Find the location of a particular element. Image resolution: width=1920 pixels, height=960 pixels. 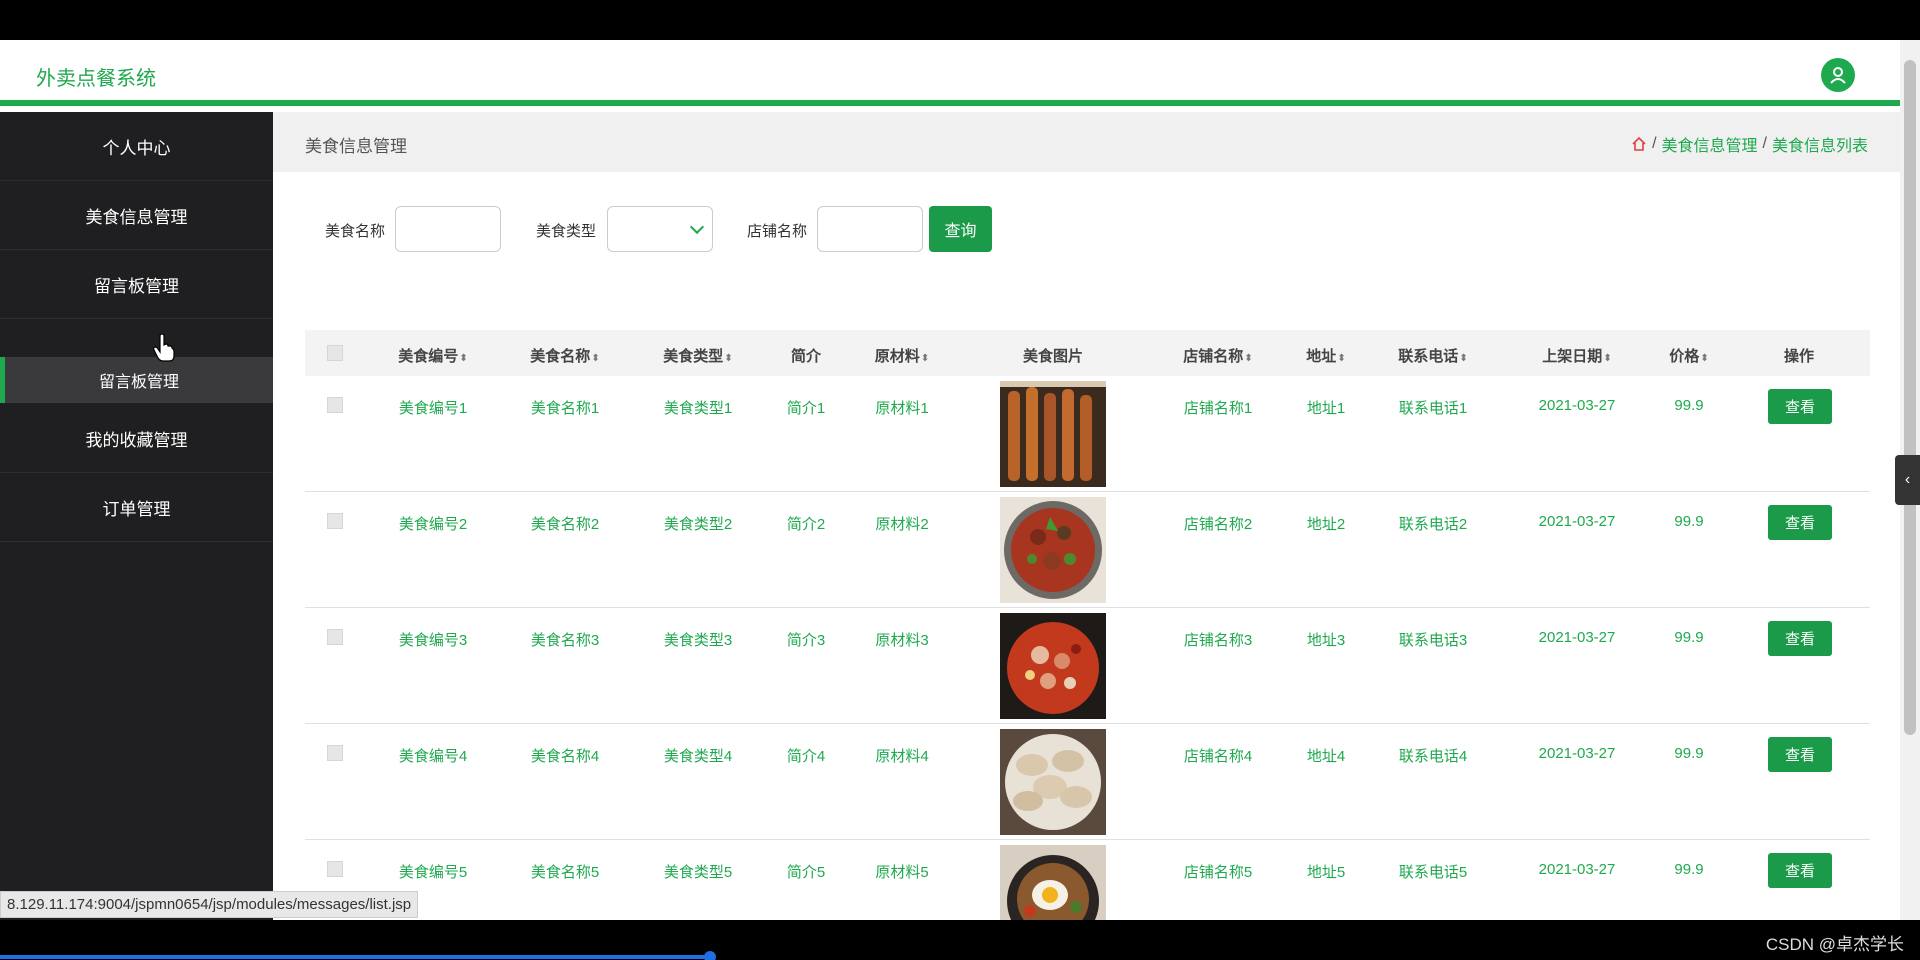

cell-address: 地址1 is located at coordinates (1326, 408).